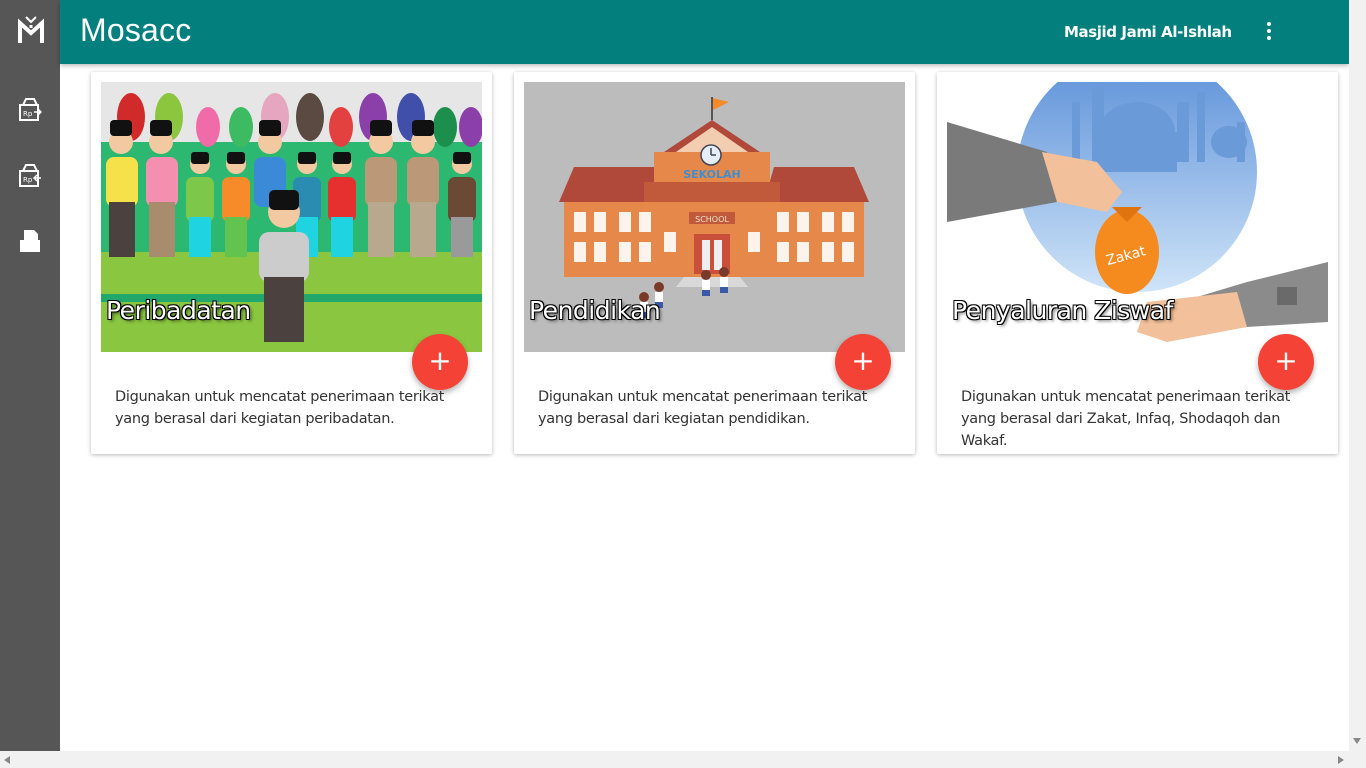 This screenshot has width=1366, height=768. What do you see at coordinates (704, 32) in the screenshot?
I see `app-bar: Mosacc Masjid Jami Al-Ishlah` at bounding box center [704, 32].